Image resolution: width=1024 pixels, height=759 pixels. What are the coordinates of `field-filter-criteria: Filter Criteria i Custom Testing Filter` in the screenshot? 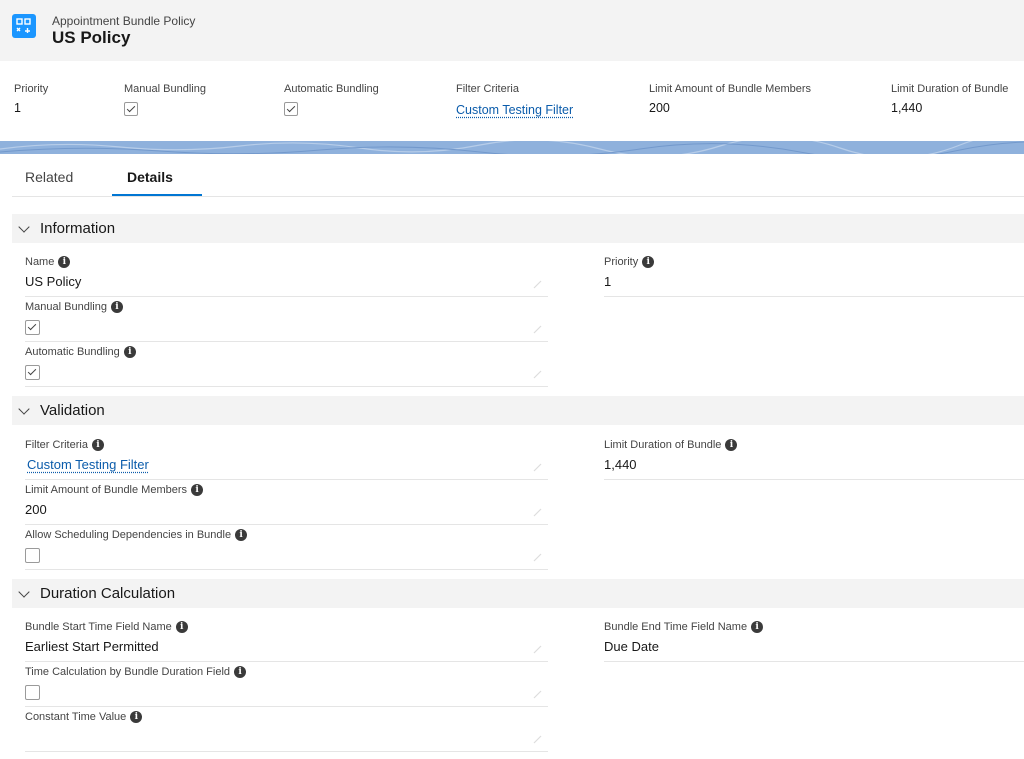 It's located at (286, 457).